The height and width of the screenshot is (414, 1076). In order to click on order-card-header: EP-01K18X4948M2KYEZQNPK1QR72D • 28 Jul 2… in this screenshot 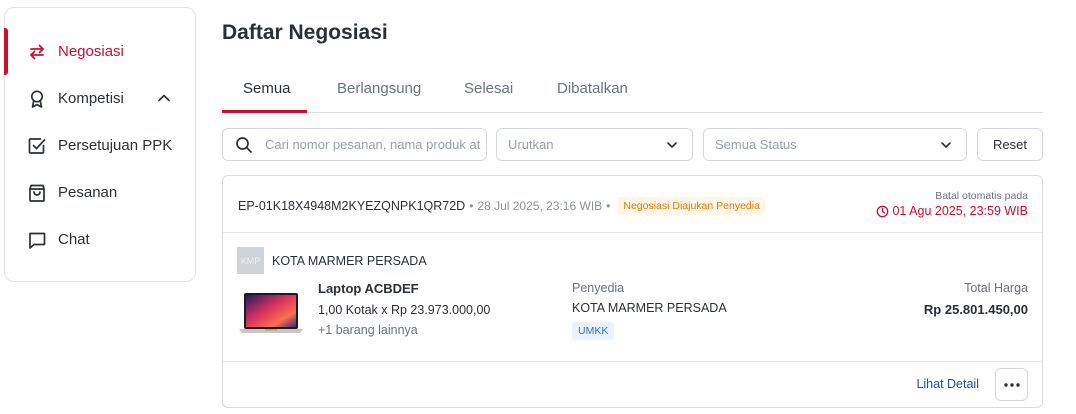, I will do `click(632, 204)`.